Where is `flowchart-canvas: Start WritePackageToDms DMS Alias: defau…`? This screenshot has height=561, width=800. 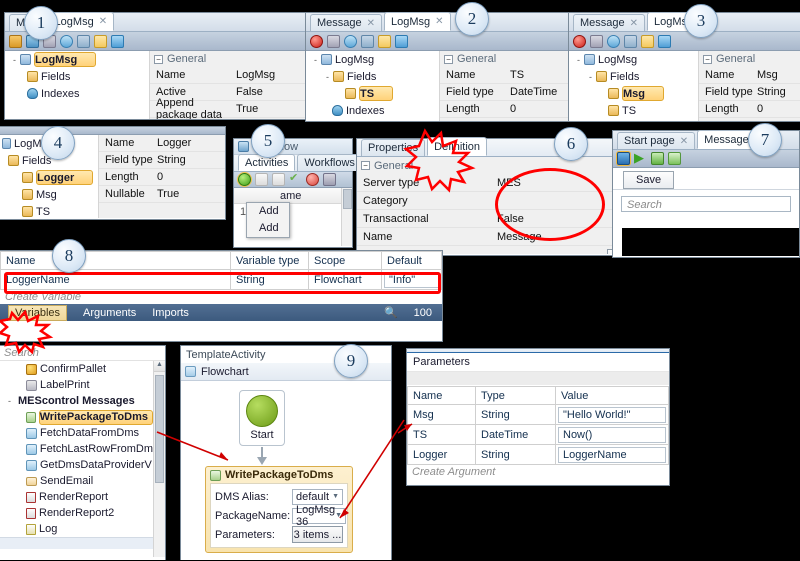 flowchart-canvas: Start WritePackageToDms DMS Alias: defau… is located at coordinates (286, 470).